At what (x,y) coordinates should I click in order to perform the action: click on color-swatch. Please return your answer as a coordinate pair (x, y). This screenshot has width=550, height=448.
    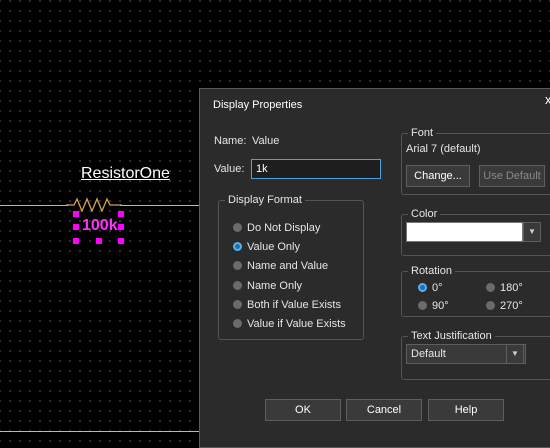
    Looking at the image, I should click on (464, 232).